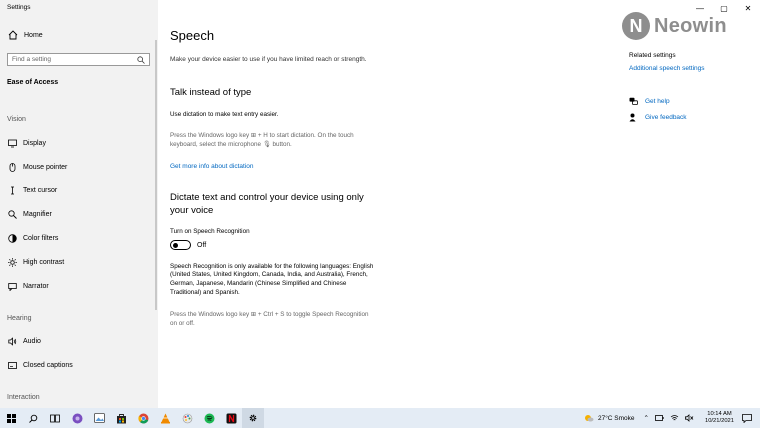  Describe the element at coordinates (748, 8) in the screenshot. I see `close-button: ✕` at that location.